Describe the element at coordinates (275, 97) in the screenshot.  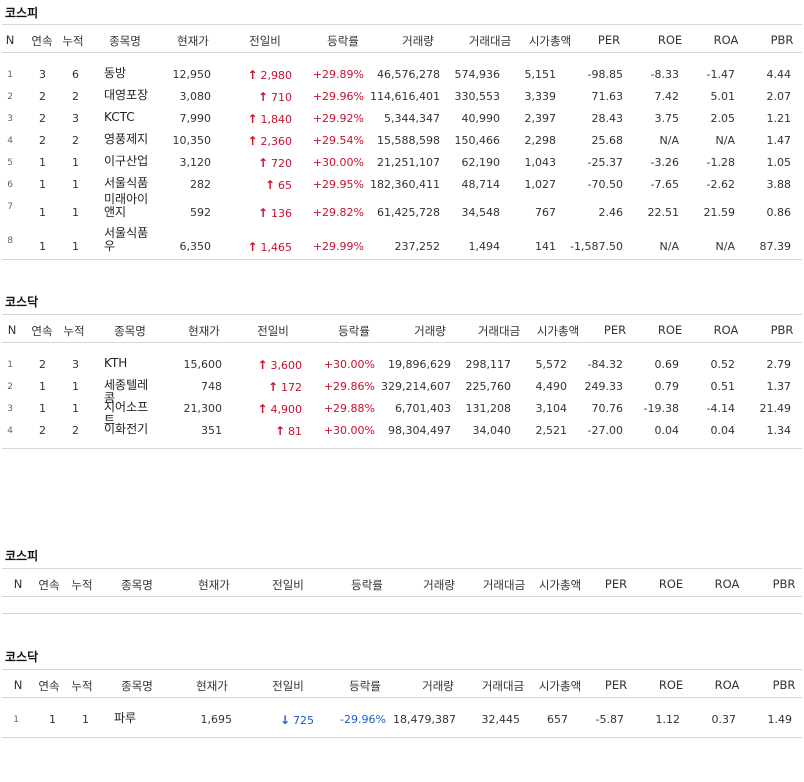
I see `change-cell: ↑ 710` at that location.